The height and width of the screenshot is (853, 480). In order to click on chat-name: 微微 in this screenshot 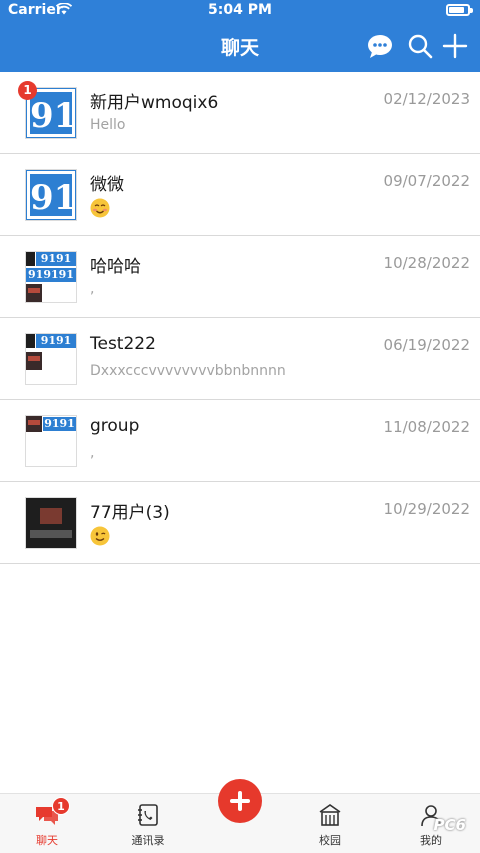, I will do `click(107, 185)`.